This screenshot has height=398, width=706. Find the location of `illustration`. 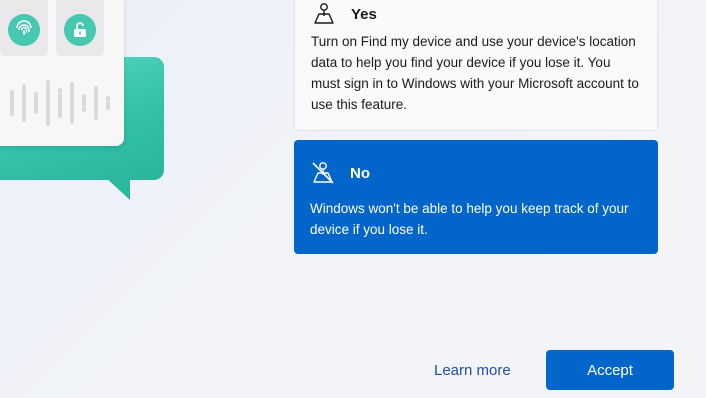

illustration is located at coordinates (90, 105).